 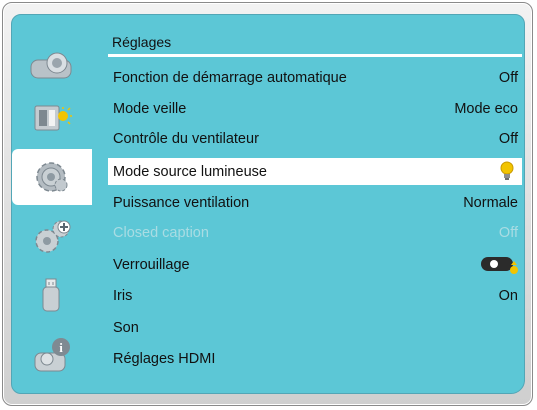 What do you see at coordinates (123, 296) in the screenshot?
I see `row-label: Iris` at bounding box center [123, 296].